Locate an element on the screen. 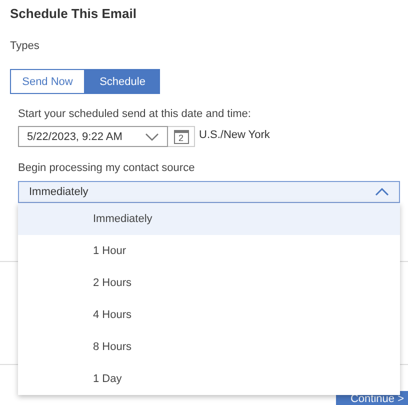  timezone-label: U.S./New York is located at coordinates (234, 134).